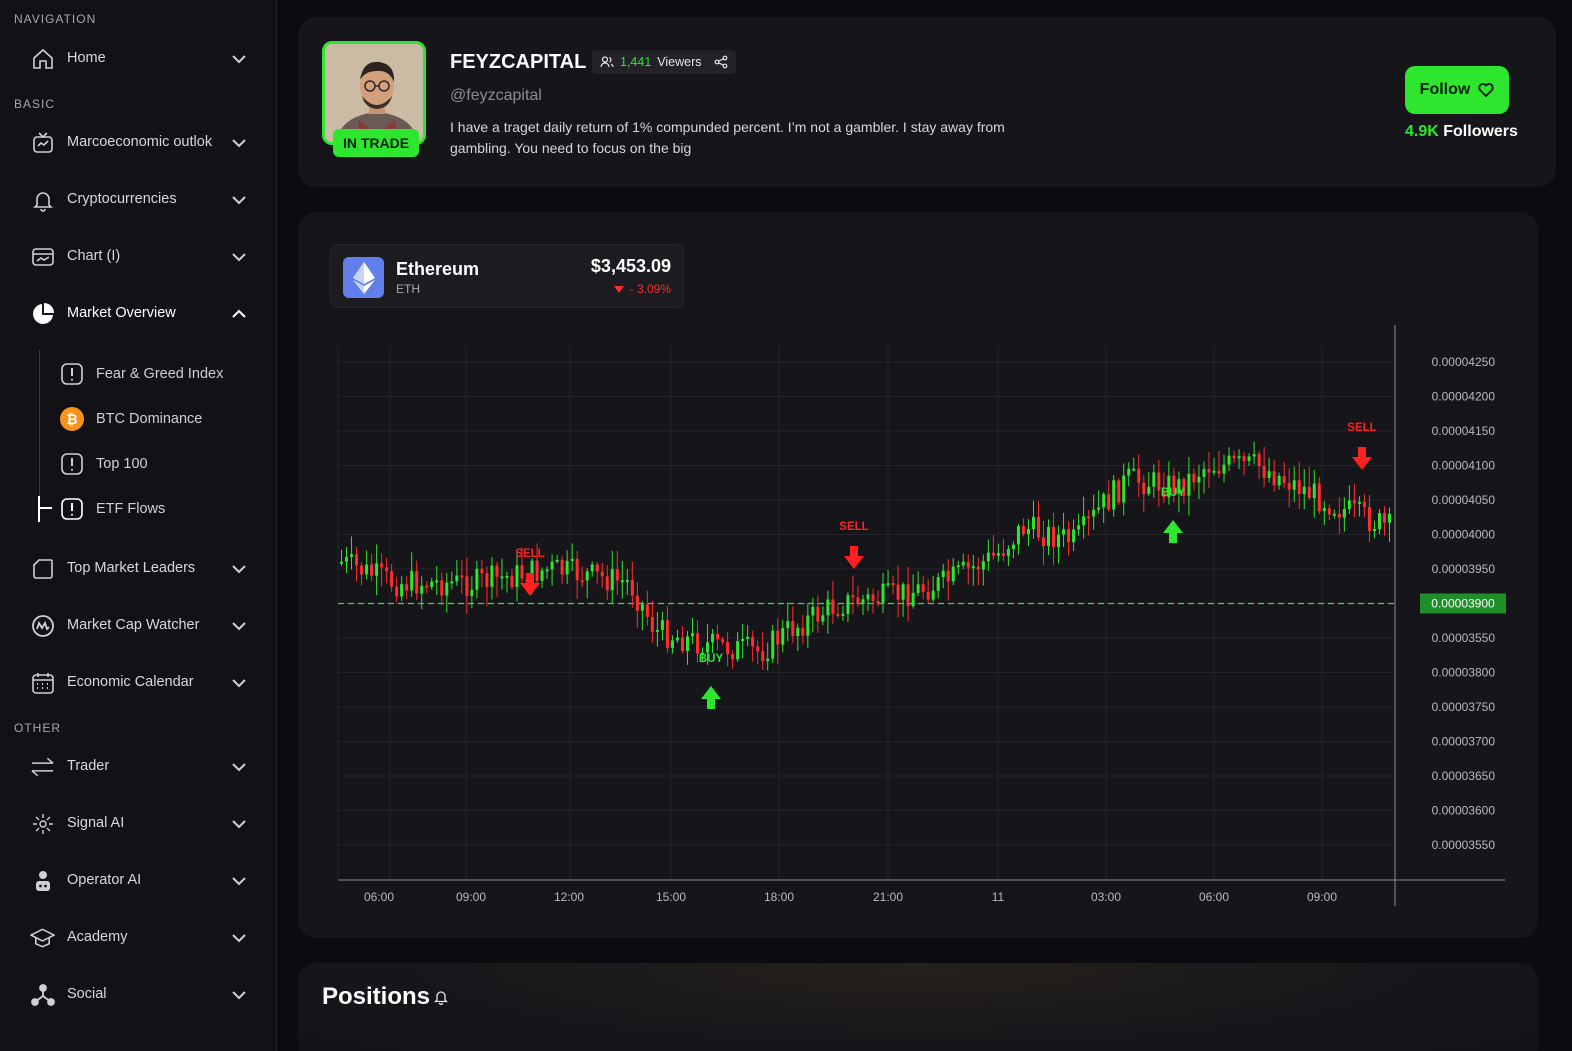 The image size is (1572, 1051). What do you see at coordinates (138, 199) in the screenshot?
I see `sidebar-item-cryptocurrencies: Cryptocurrencies` at bounding box center [138, 199].